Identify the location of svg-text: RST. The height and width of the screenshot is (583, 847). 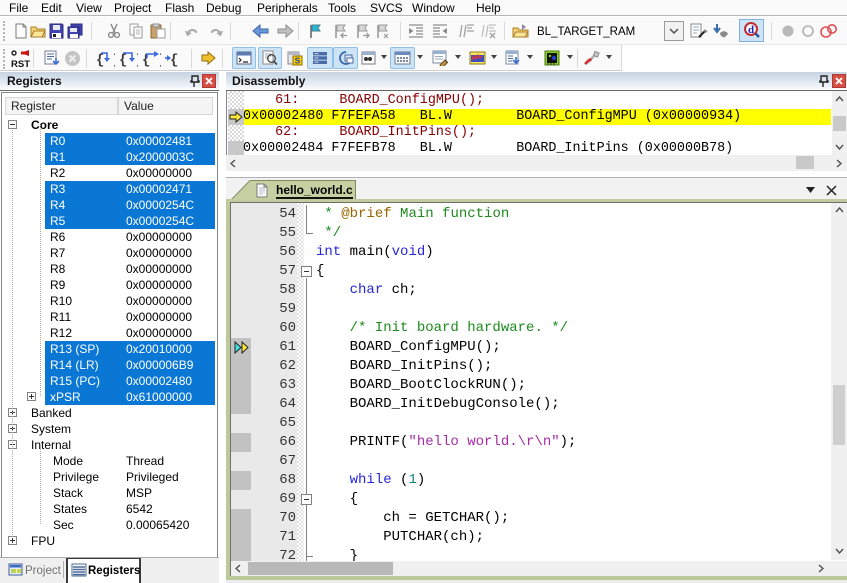
(20, 64).